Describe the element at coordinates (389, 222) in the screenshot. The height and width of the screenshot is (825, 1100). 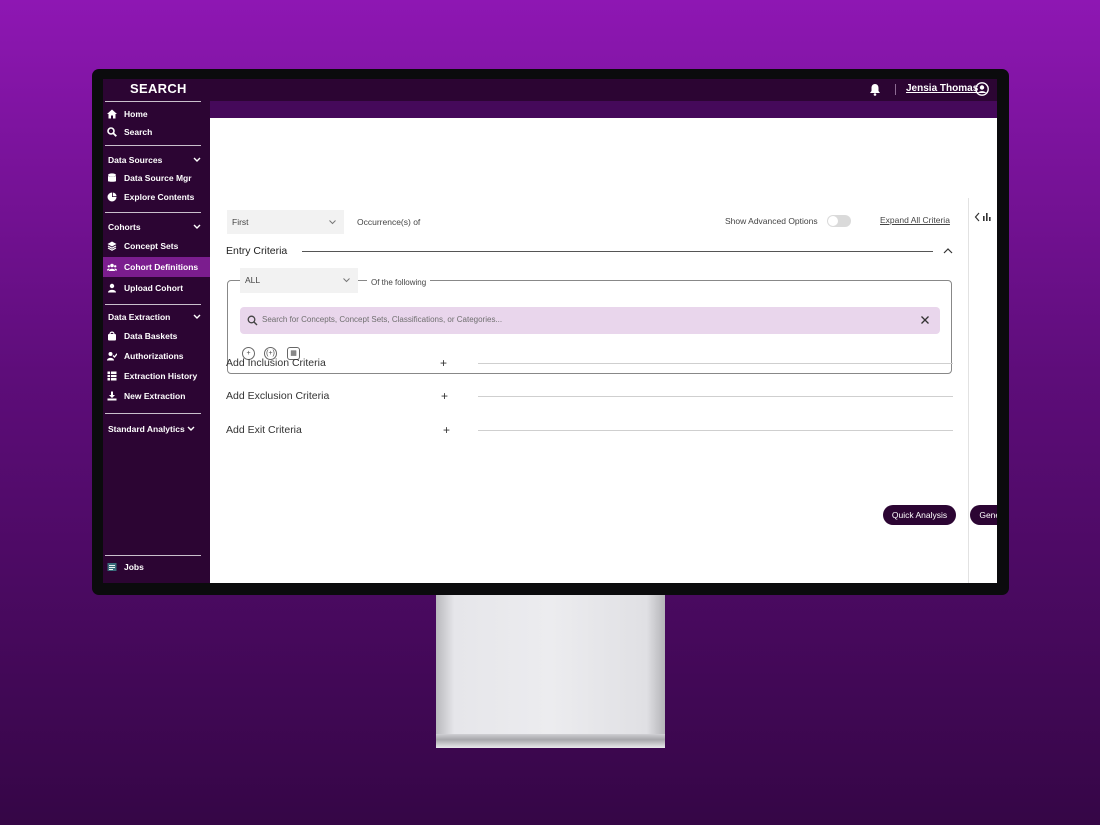
I see `occurrence-label: Occurrence(s) of` at that location.